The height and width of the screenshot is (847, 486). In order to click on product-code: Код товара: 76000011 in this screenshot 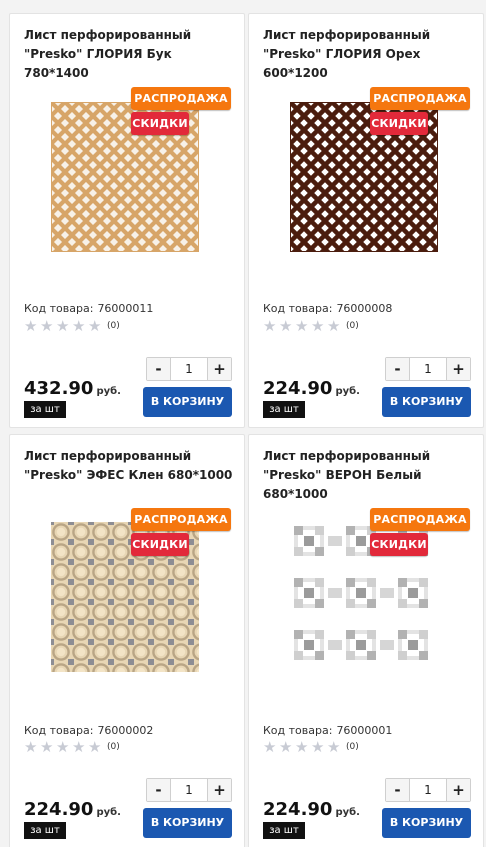, I will do `click(88, 308)`.